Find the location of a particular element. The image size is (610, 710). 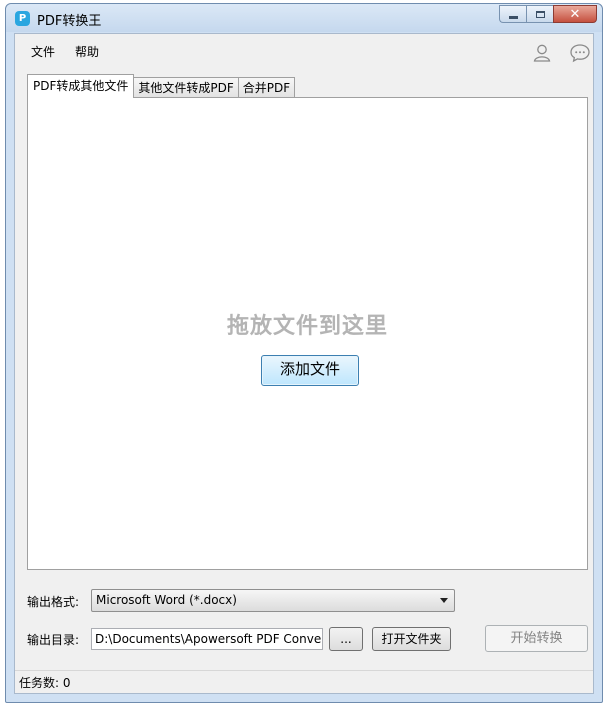

chevron-down-icon is located at coordinates (444, 600).